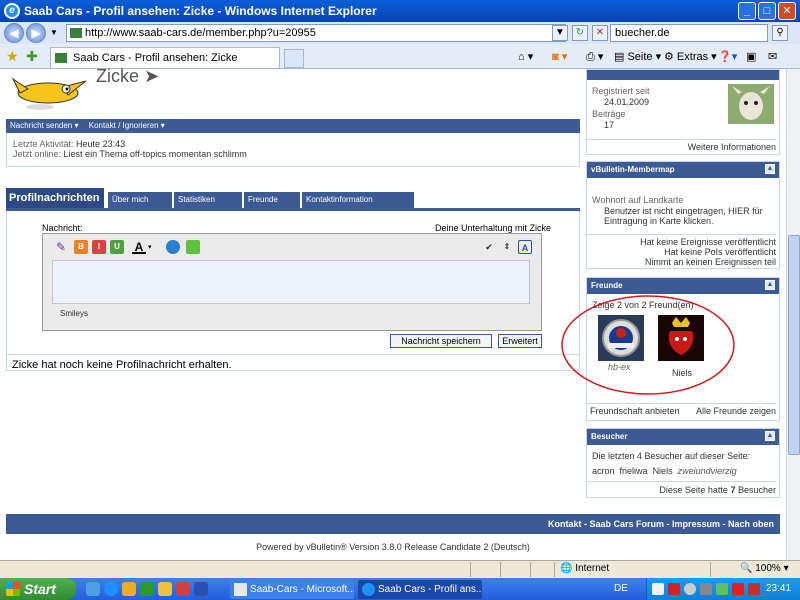  Describe the element at coordinates (722, 589) in the screenshot. I see `tray-shield-icon` at that location.